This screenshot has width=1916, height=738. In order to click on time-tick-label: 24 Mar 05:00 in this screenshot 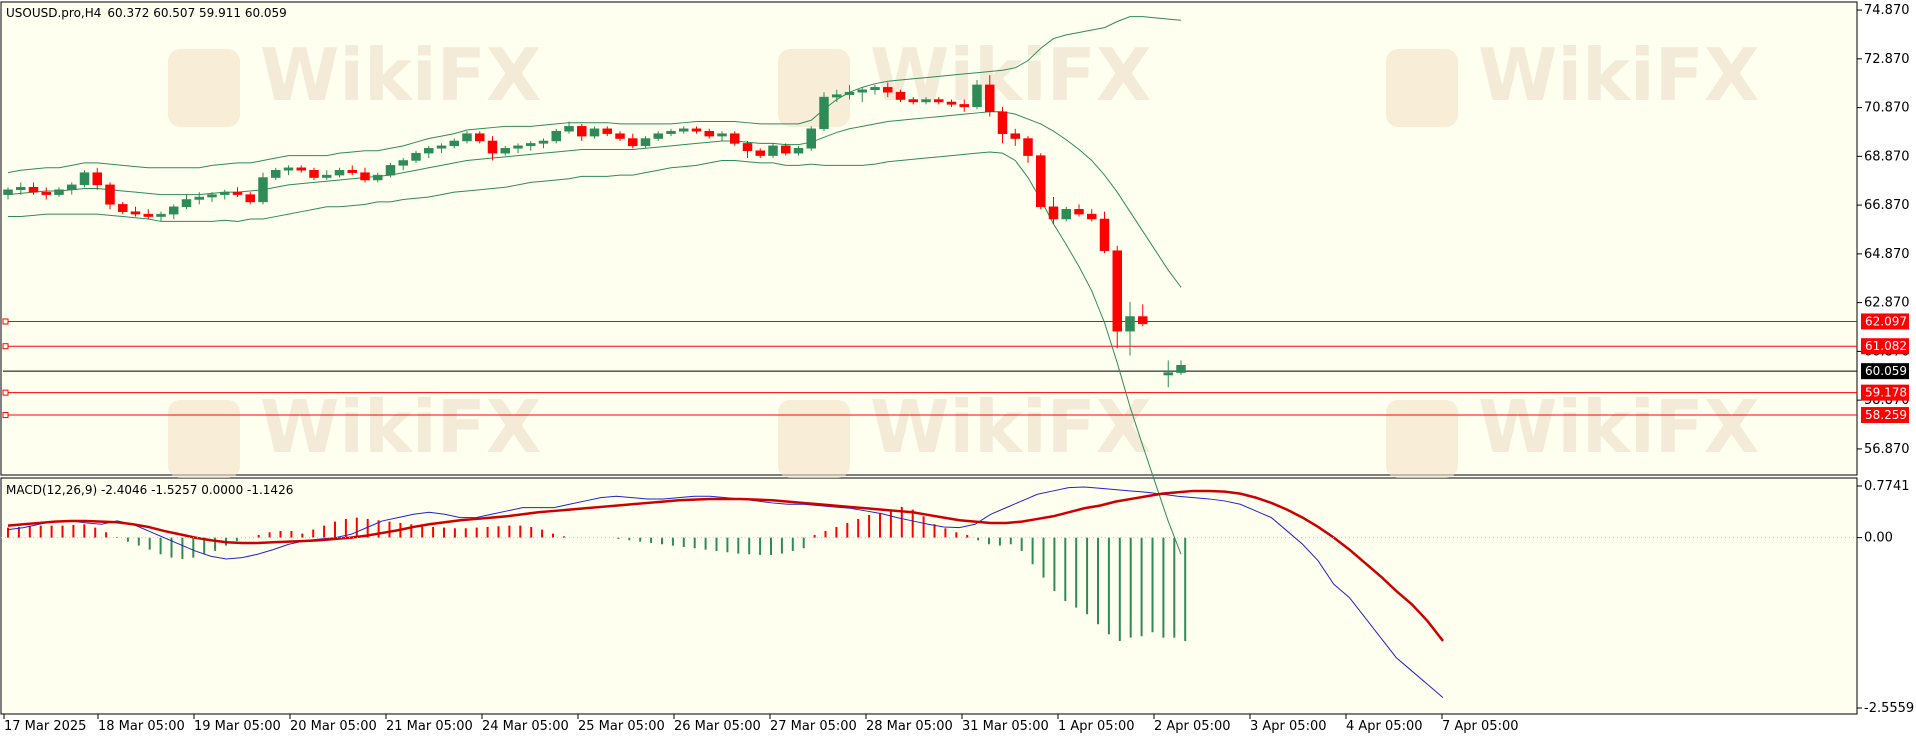, I will do `click(525, 726)`.